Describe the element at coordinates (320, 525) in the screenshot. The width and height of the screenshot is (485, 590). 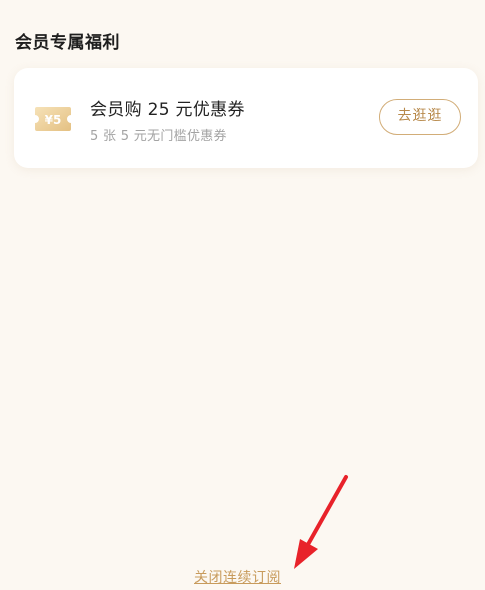
I see `red-arrow-icon` at that location.